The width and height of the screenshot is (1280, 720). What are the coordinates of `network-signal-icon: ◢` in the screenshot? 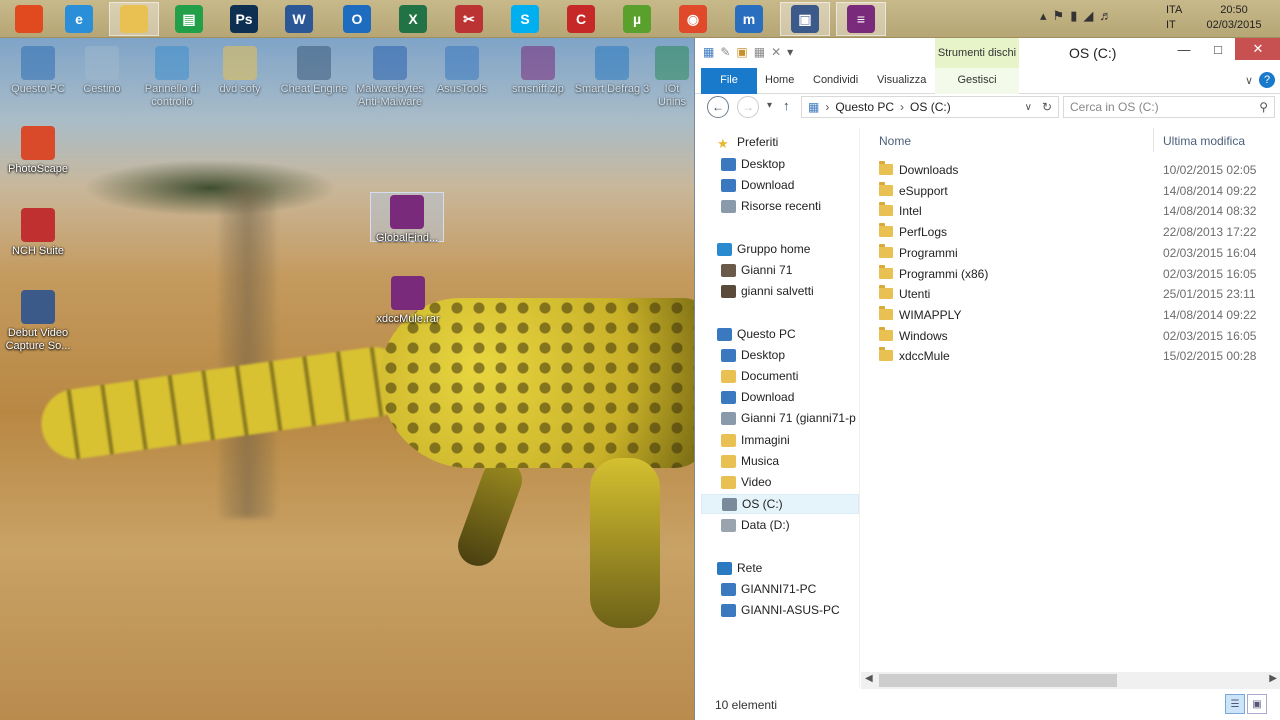 It's located at (1088, 16).